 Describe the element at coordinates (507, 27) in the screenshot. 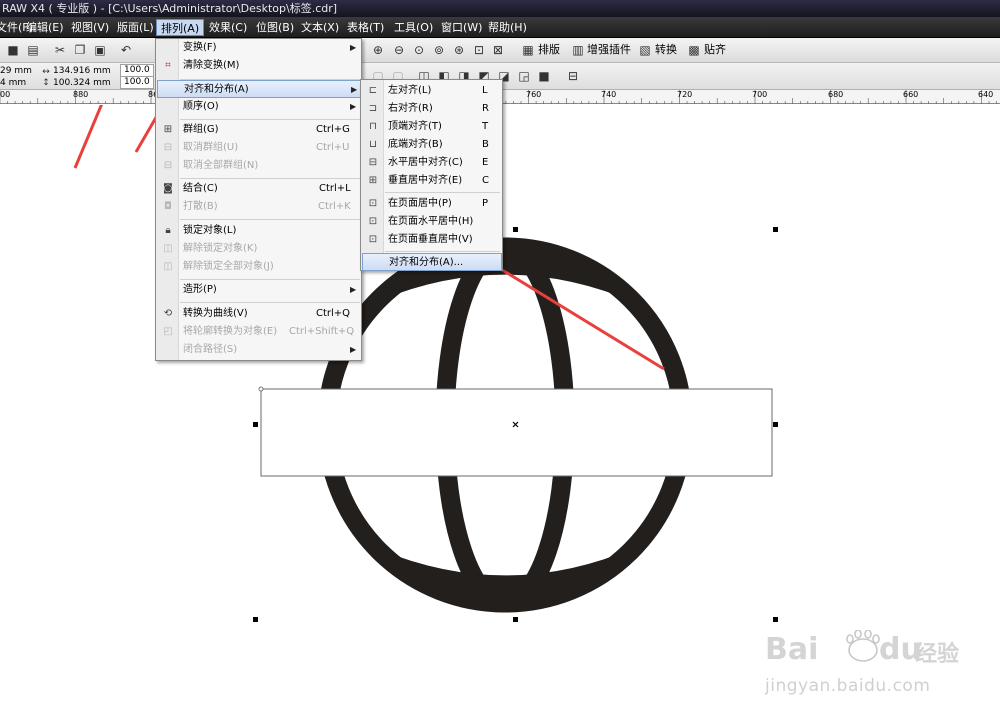

I see `menu-help: 帮助(H)` at that location.